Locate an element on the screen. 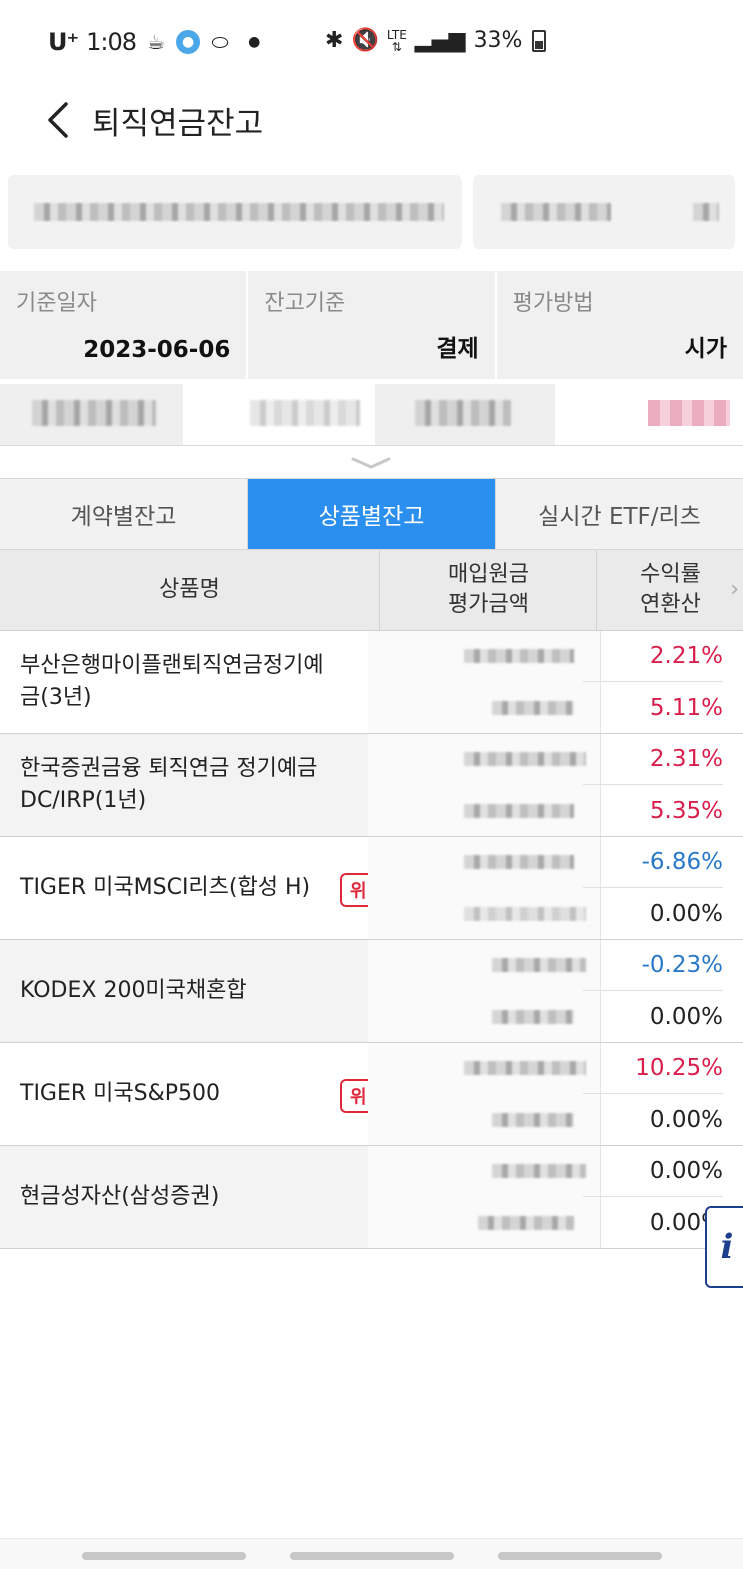 The height and width of the screenshot is (1569, 743). product-name: 현금성자산(삼성증권) is located at coordinates (120, 1196).